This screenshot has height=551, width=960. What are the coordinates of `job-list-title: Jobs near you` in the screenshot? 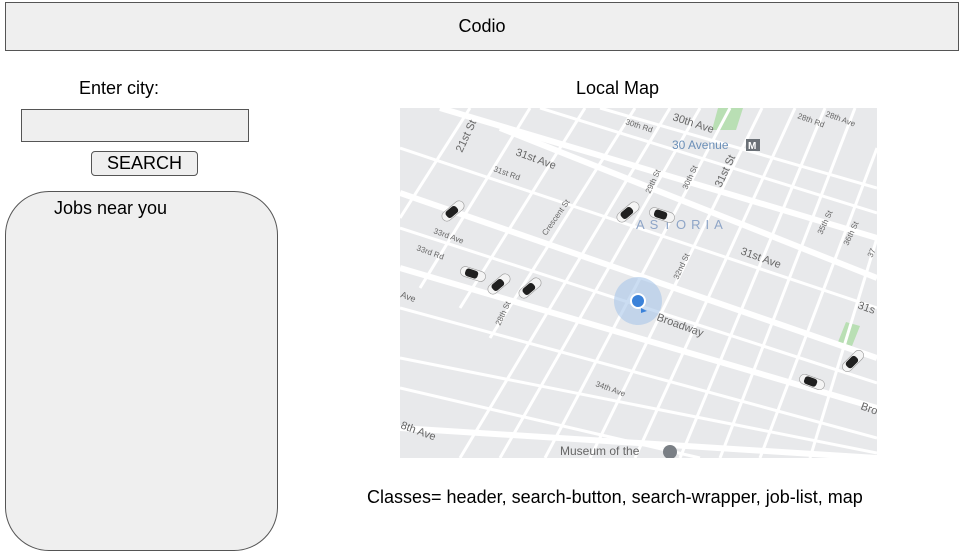 It's located at (111, 208).